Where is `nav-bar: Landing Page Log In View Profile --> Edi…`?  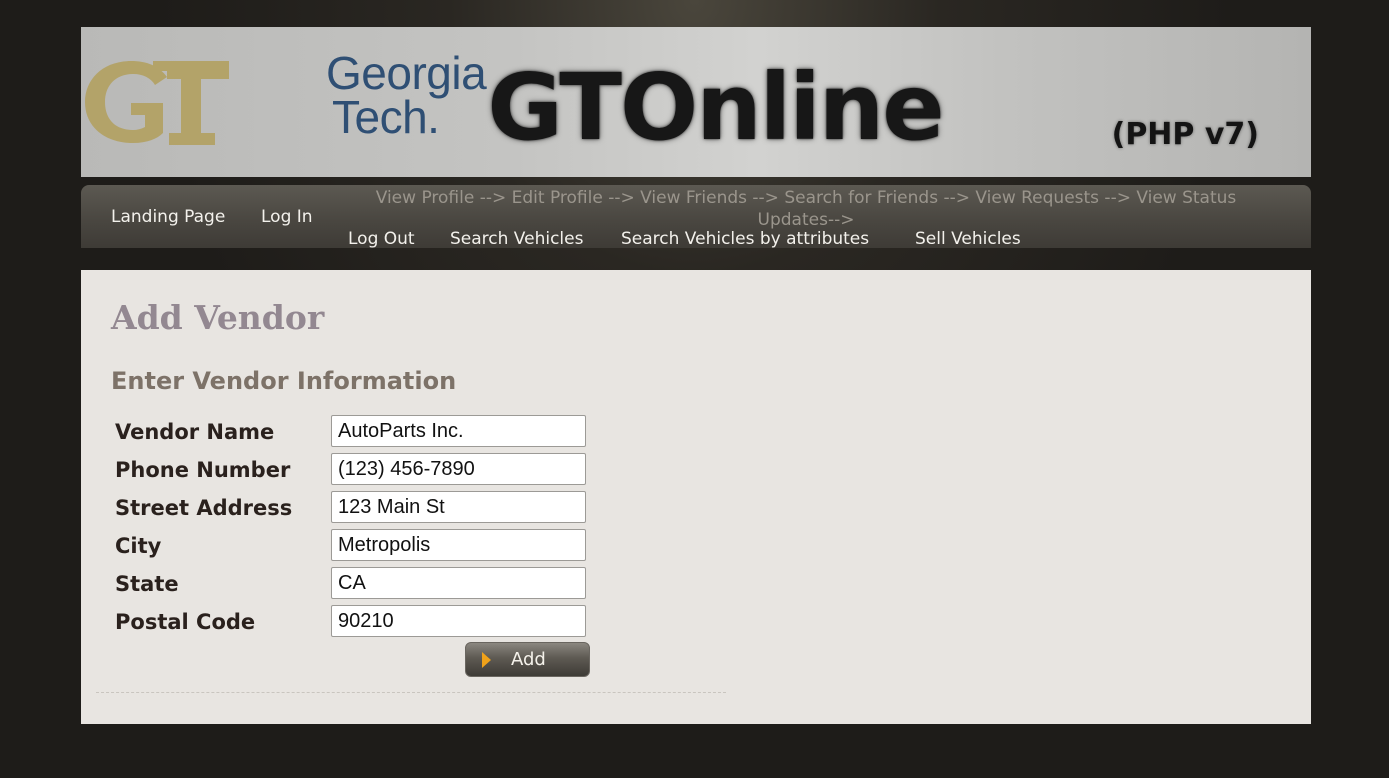
nav-bar: Landing Page Log In View Profile --> Edi… is located at coordinates (696, 217).